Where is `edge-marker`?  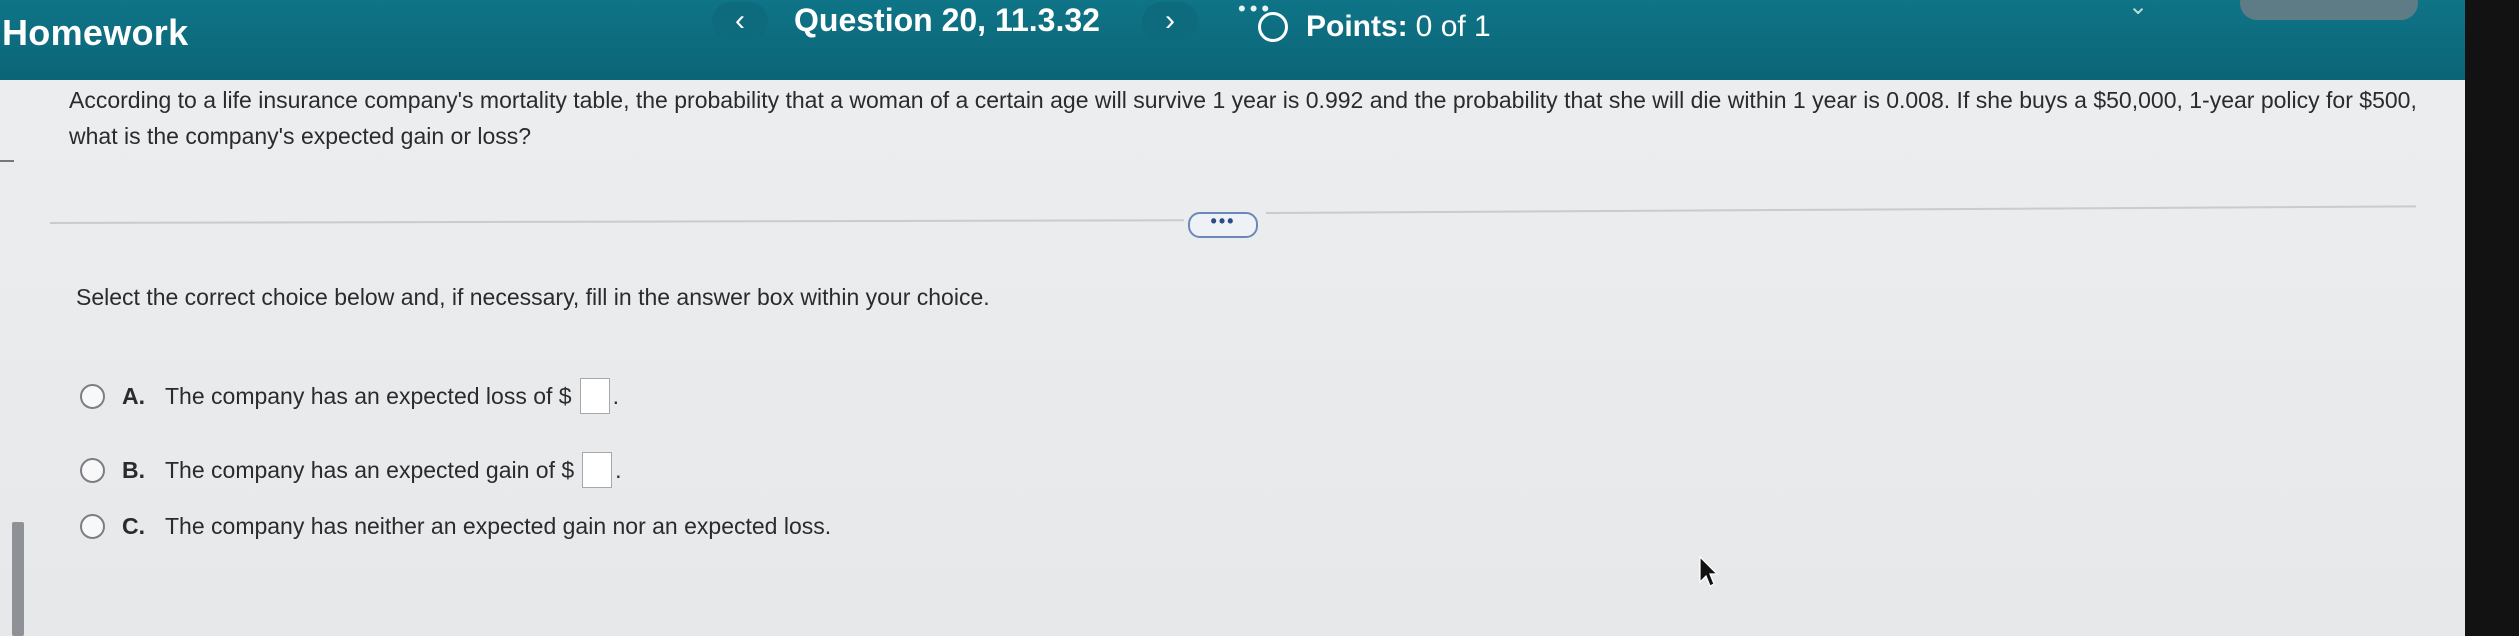 edge-marker is located at coordinates (7, 161).